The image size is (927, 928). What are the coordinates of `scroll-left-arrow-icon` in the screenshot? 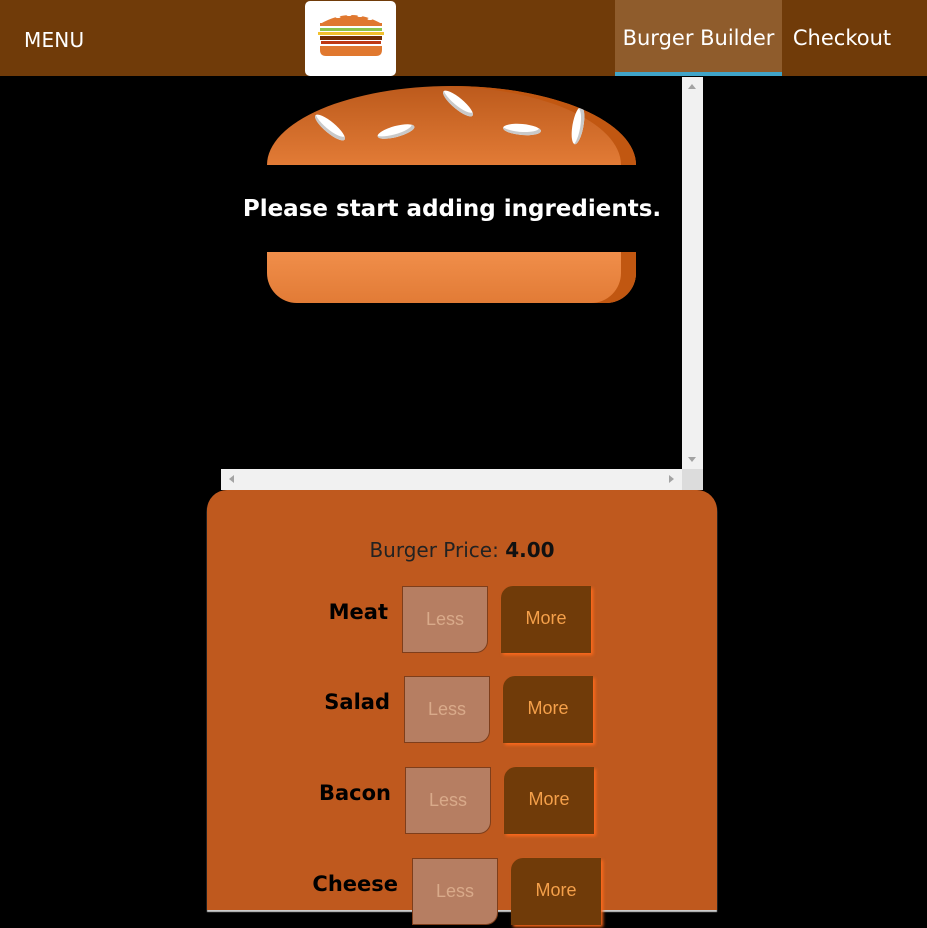 It's located at (231, 479).